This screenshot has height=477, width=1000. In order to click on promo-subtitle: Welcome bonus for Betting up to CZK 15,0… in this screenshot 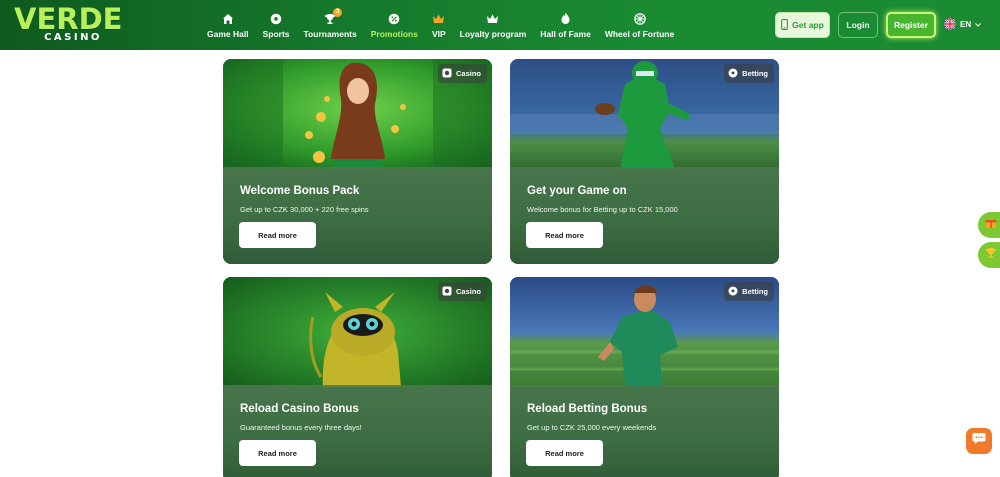, I will do `click(602, 209)`.